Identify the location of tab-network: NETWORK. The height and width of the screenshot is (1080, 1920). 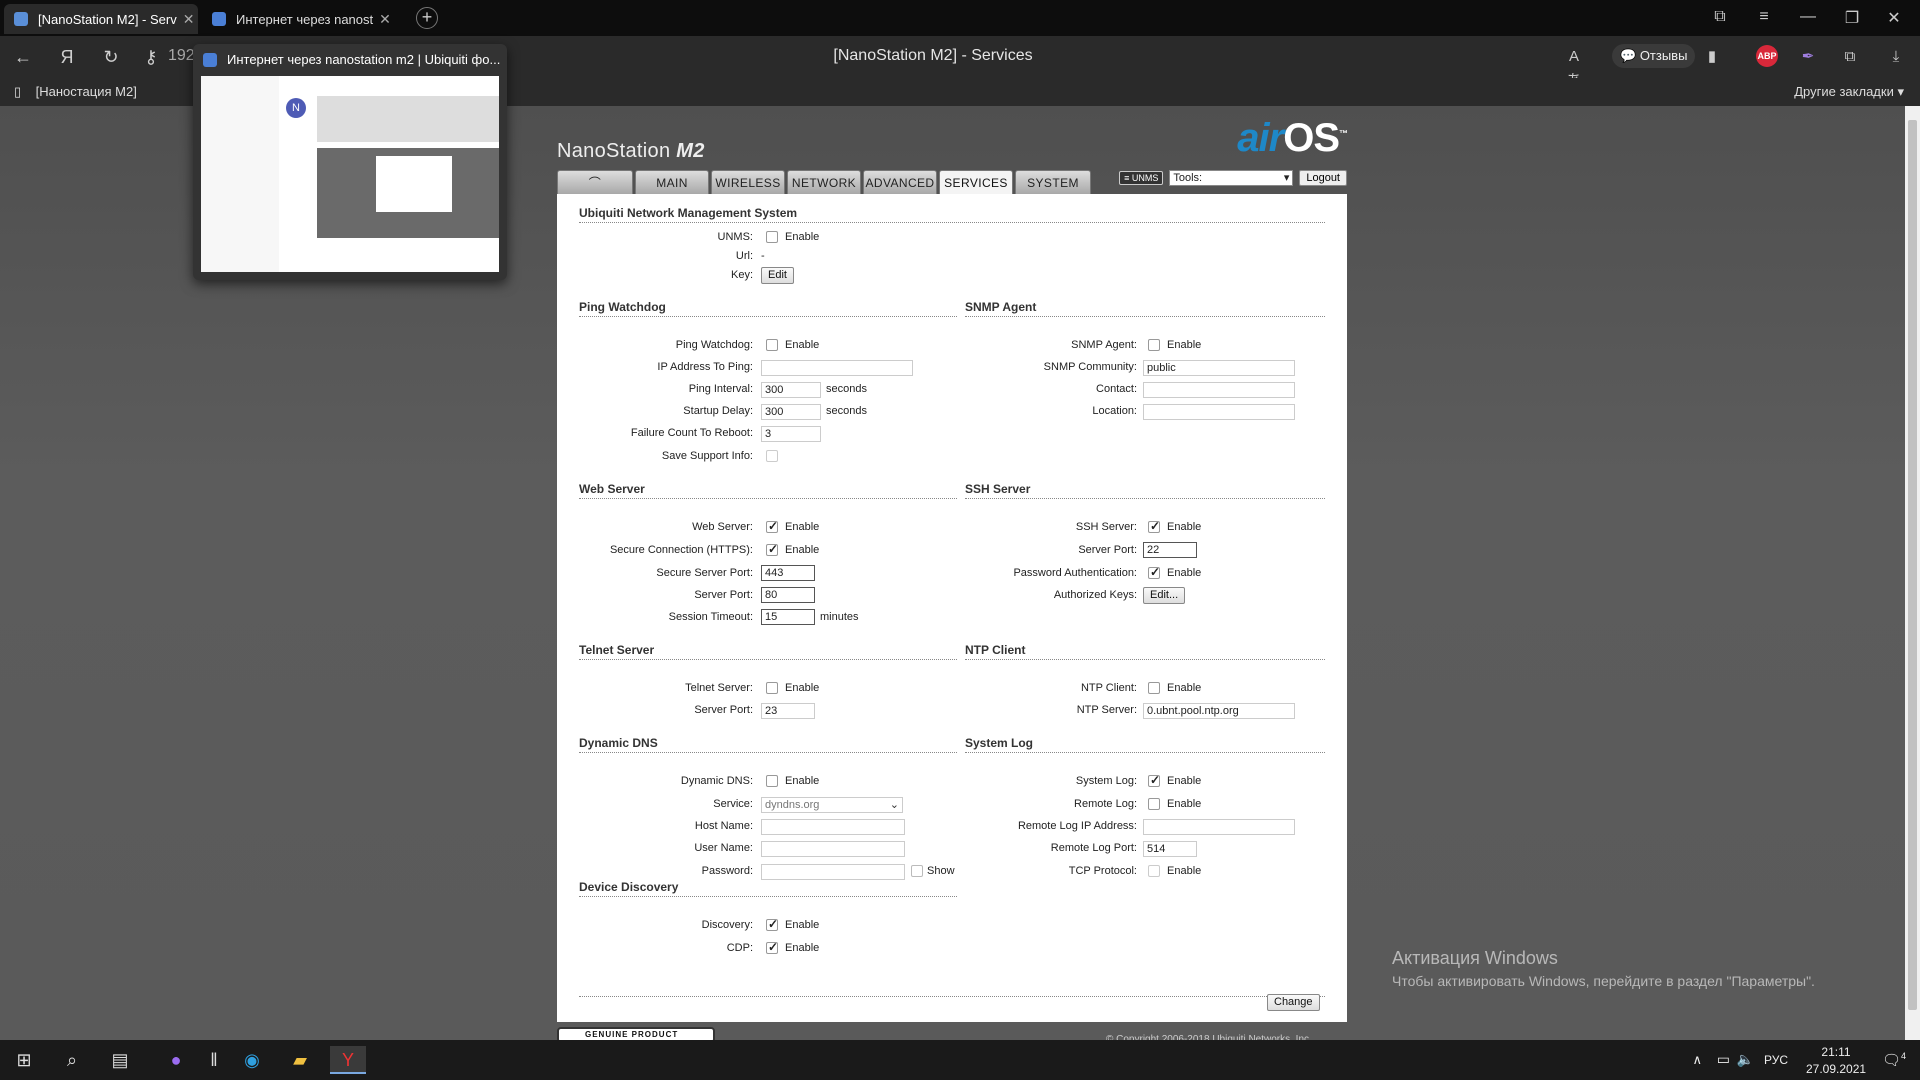
(824, 182).